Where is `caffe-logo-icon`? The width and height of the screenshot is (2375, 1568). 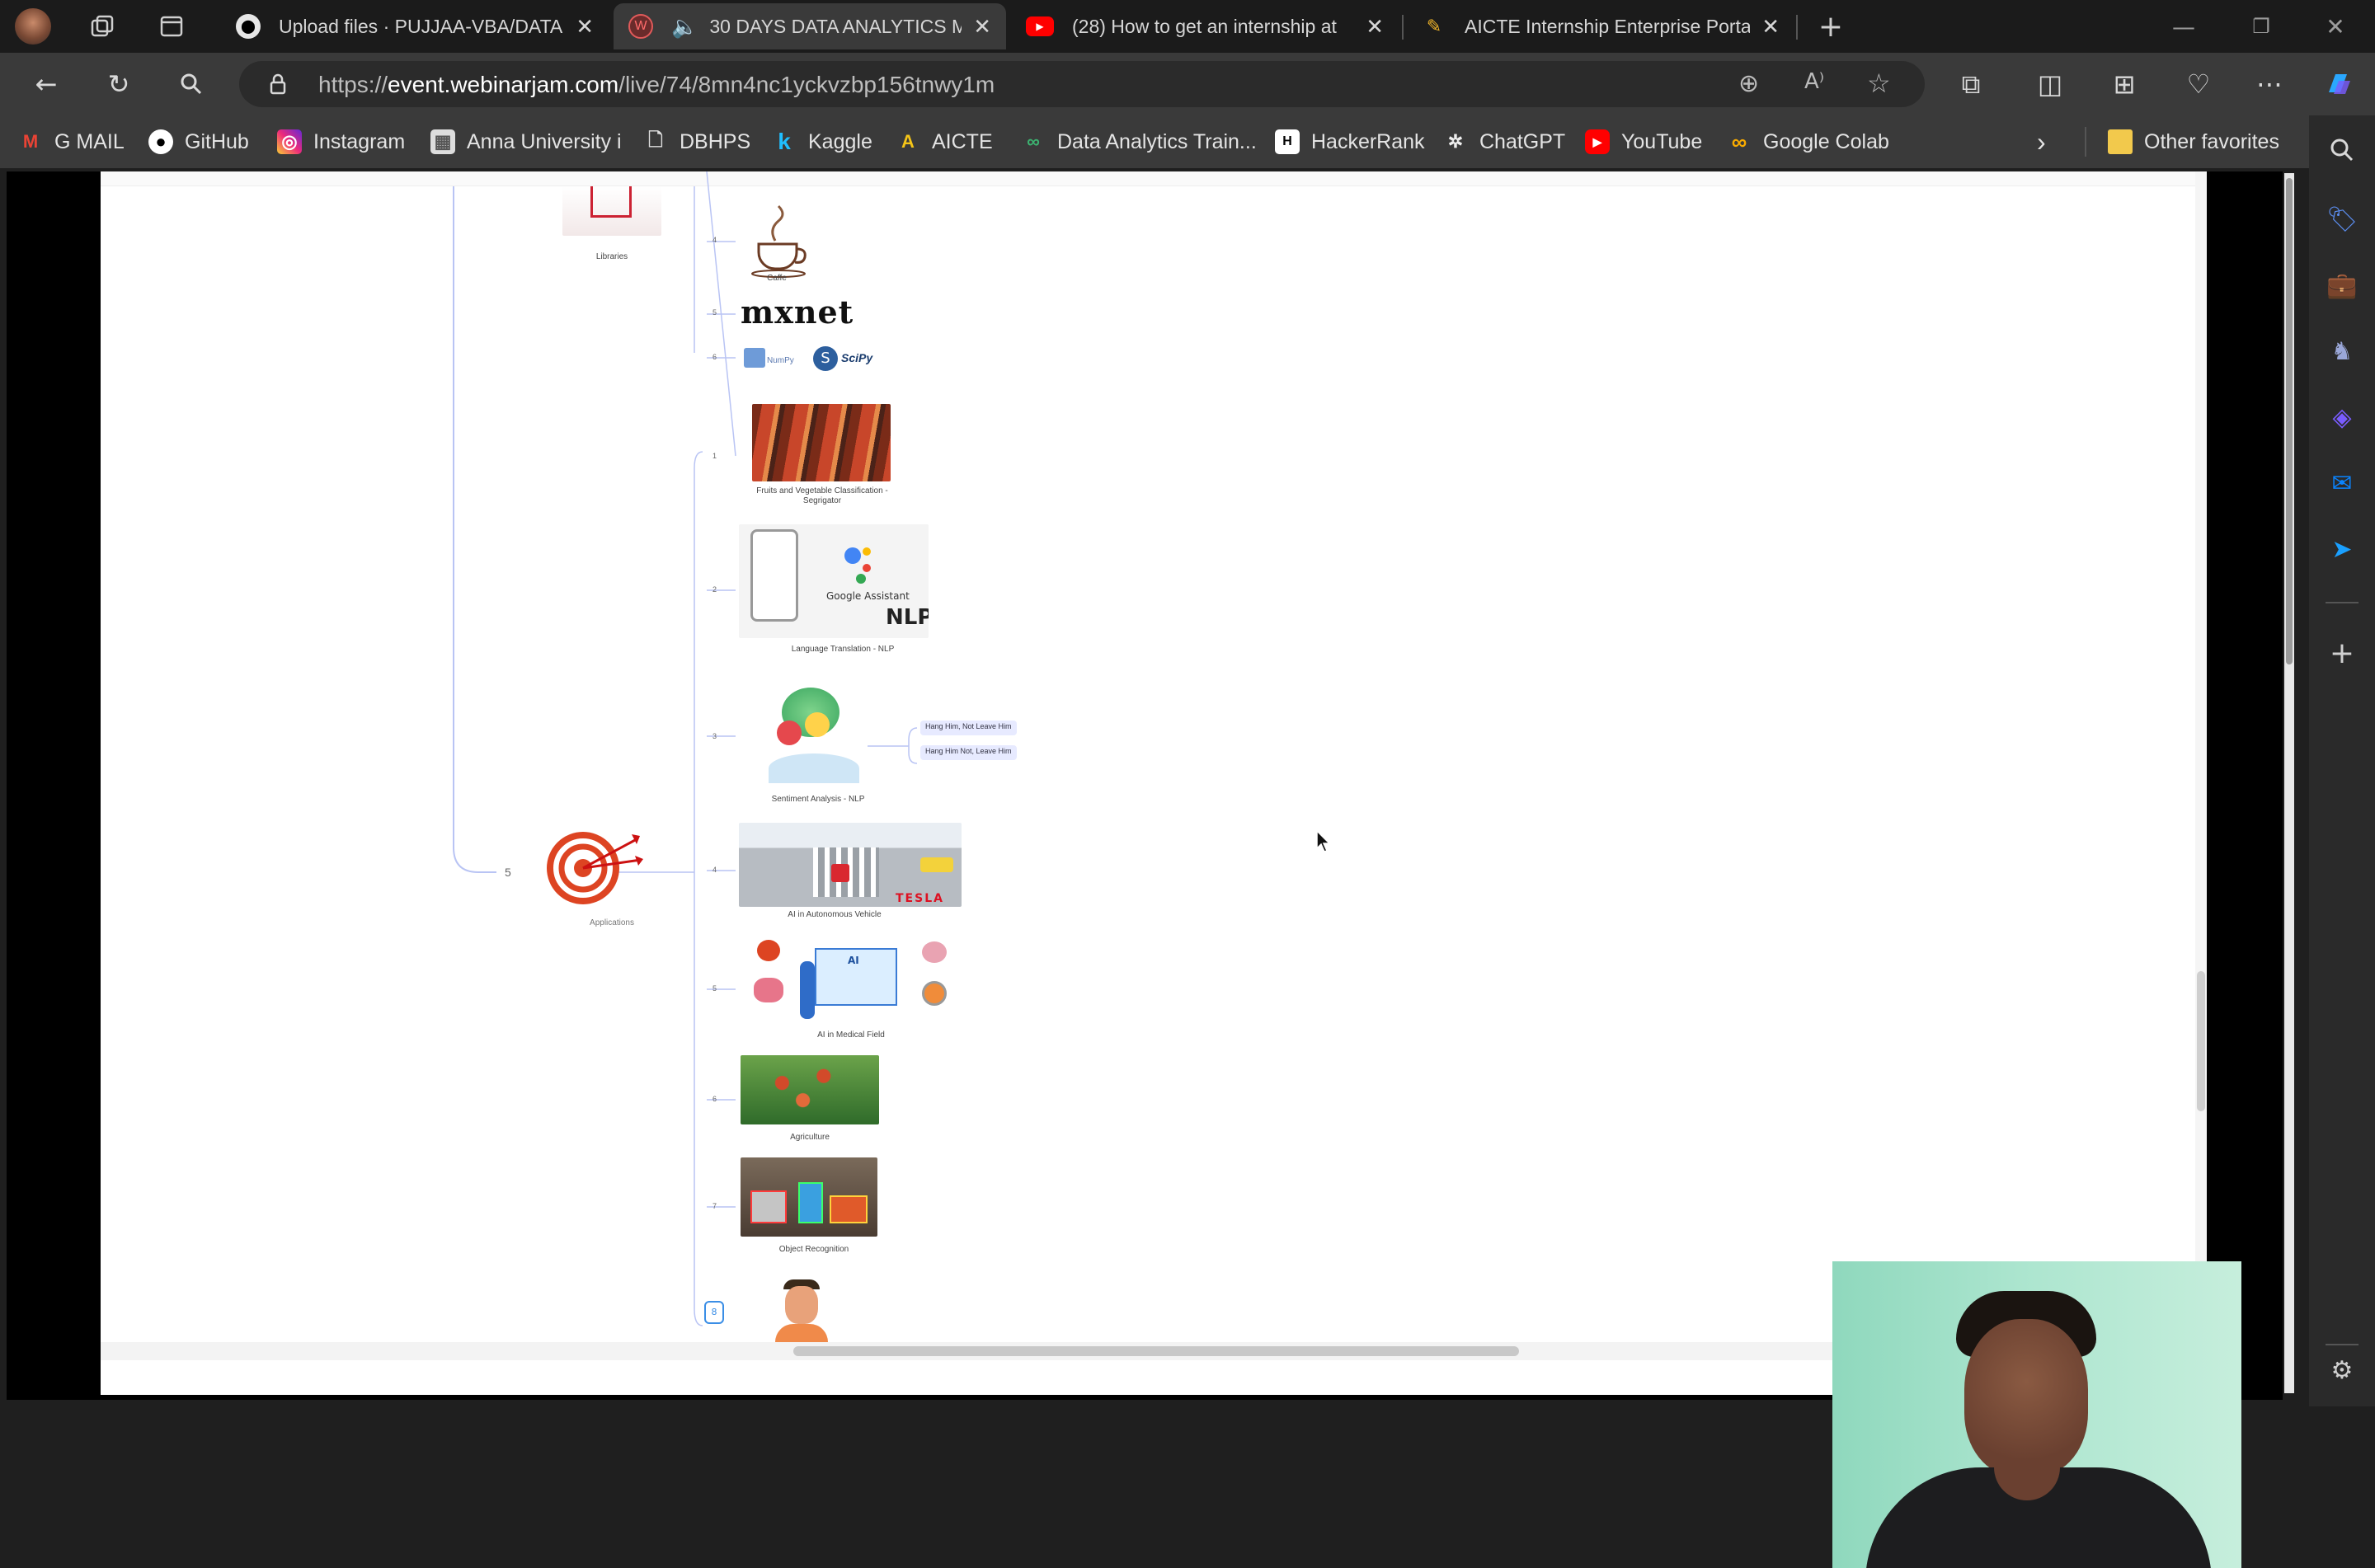
caffe-logo-icon is located at coordinates (779, 241).